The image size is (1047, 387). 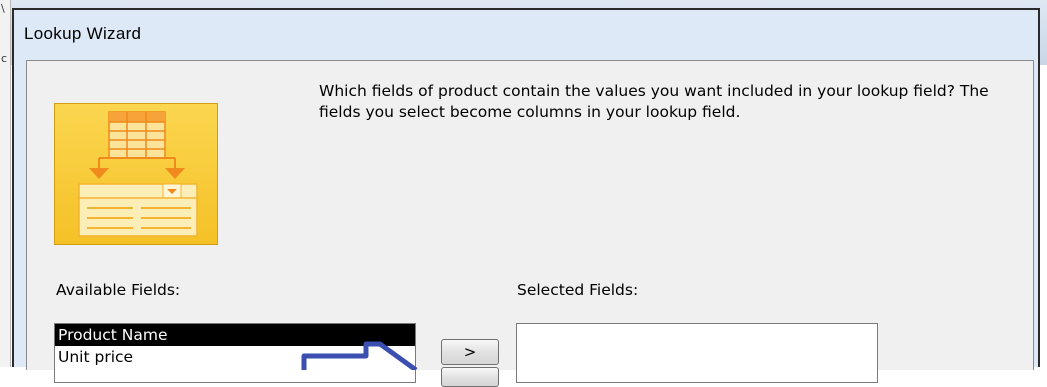 What do you see at coordinates (83, 33) in the screenshot?
I see `dialog-title: Lookup Wizard` at bounding box center [83, 33].